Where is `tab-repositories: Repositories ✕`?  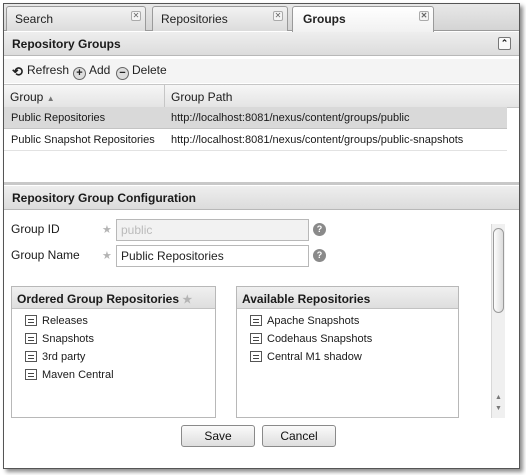
tab-repositories: Repositories ✕ is located at coordinates (220, 18).